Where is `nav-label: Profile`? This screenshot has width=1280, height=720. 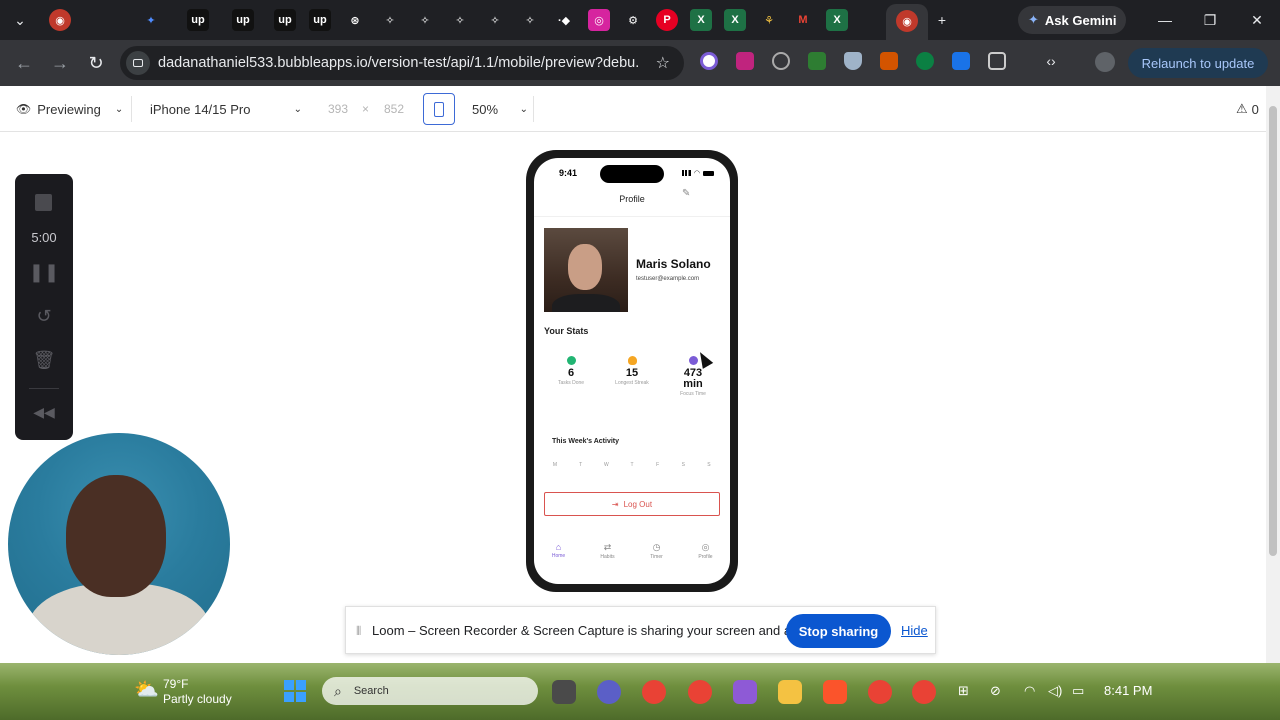
nav-label: Profile is located at coordinates (705, 557).